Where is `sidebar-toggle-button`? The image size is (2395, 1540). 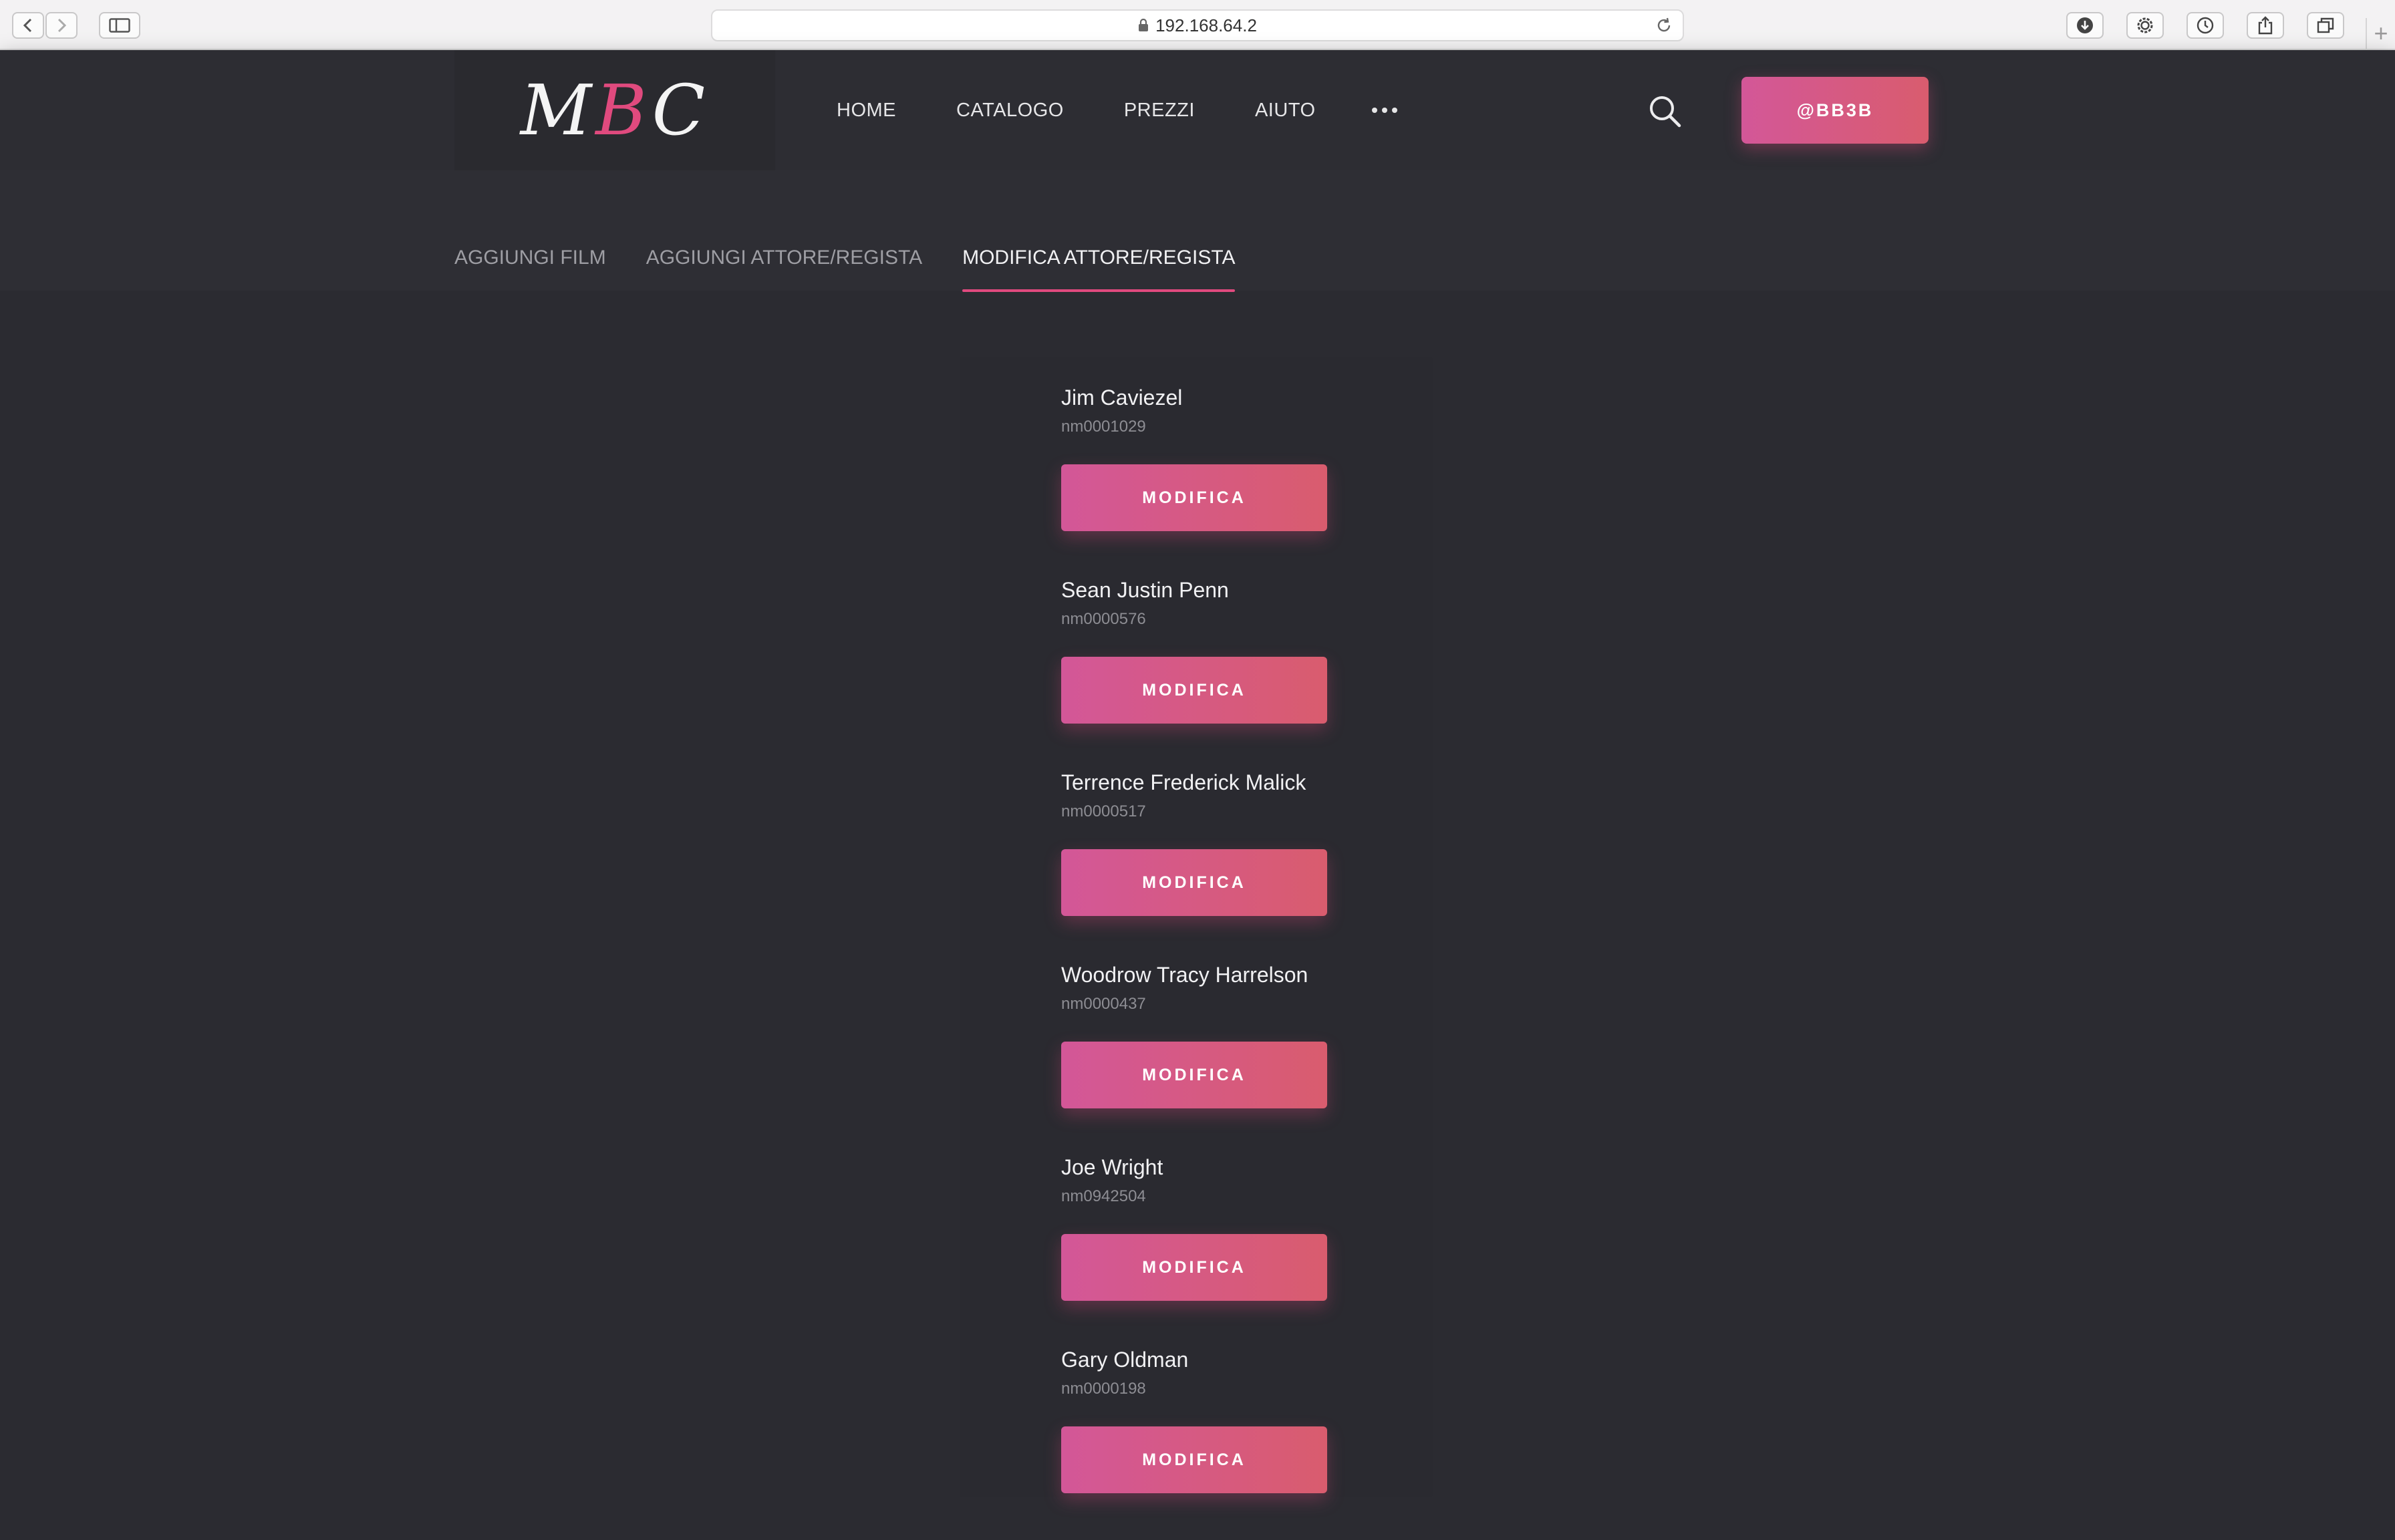
sidebar-toggle-button is located at coordinates (119, 25).